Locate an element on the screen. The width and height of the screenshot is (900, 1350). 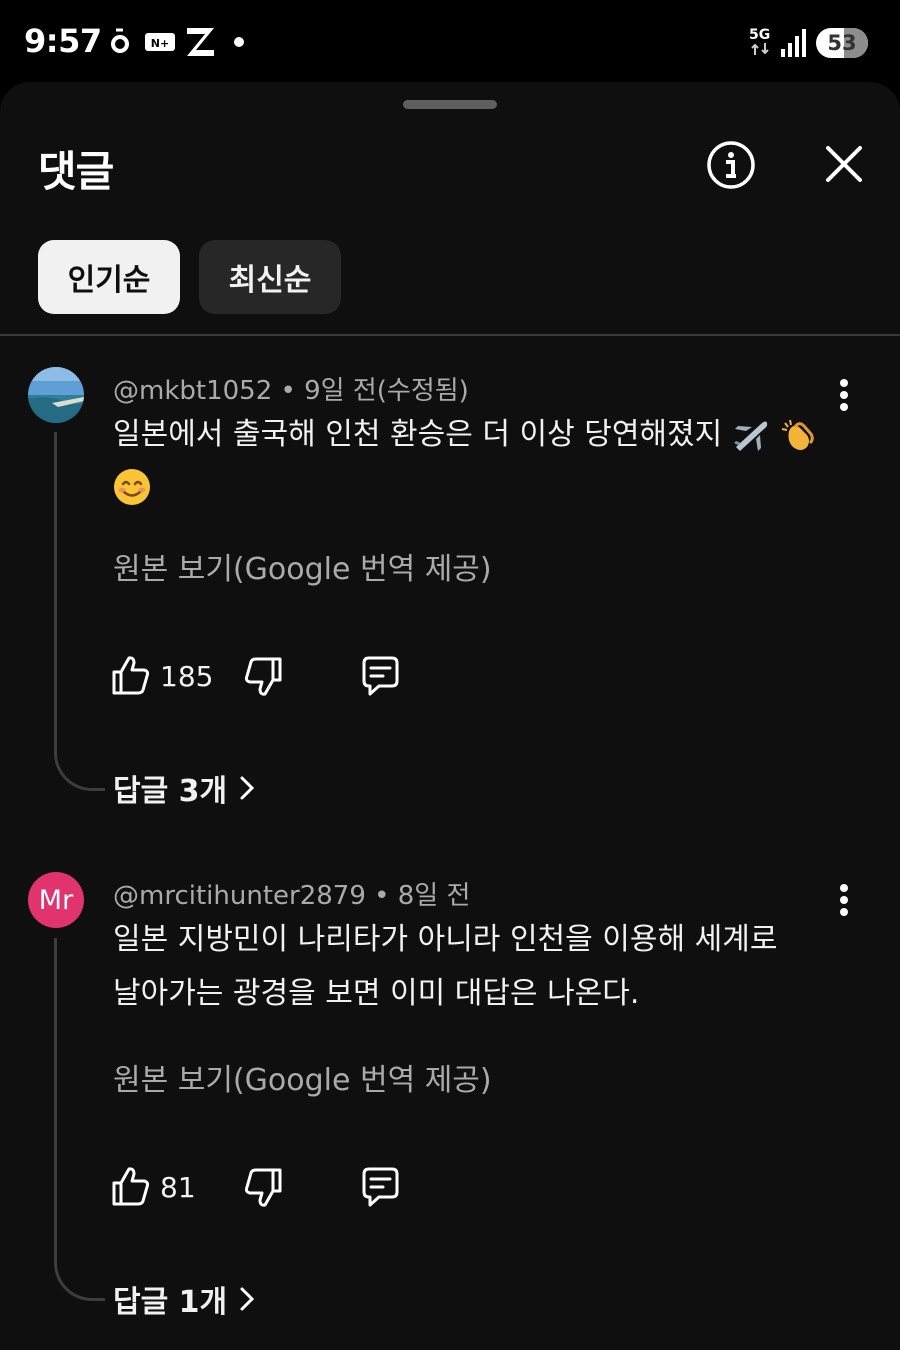
comment-text-line: 날아가는 광경을 보면 이미 대답은 나온다. is located at coordinates (376, 993).